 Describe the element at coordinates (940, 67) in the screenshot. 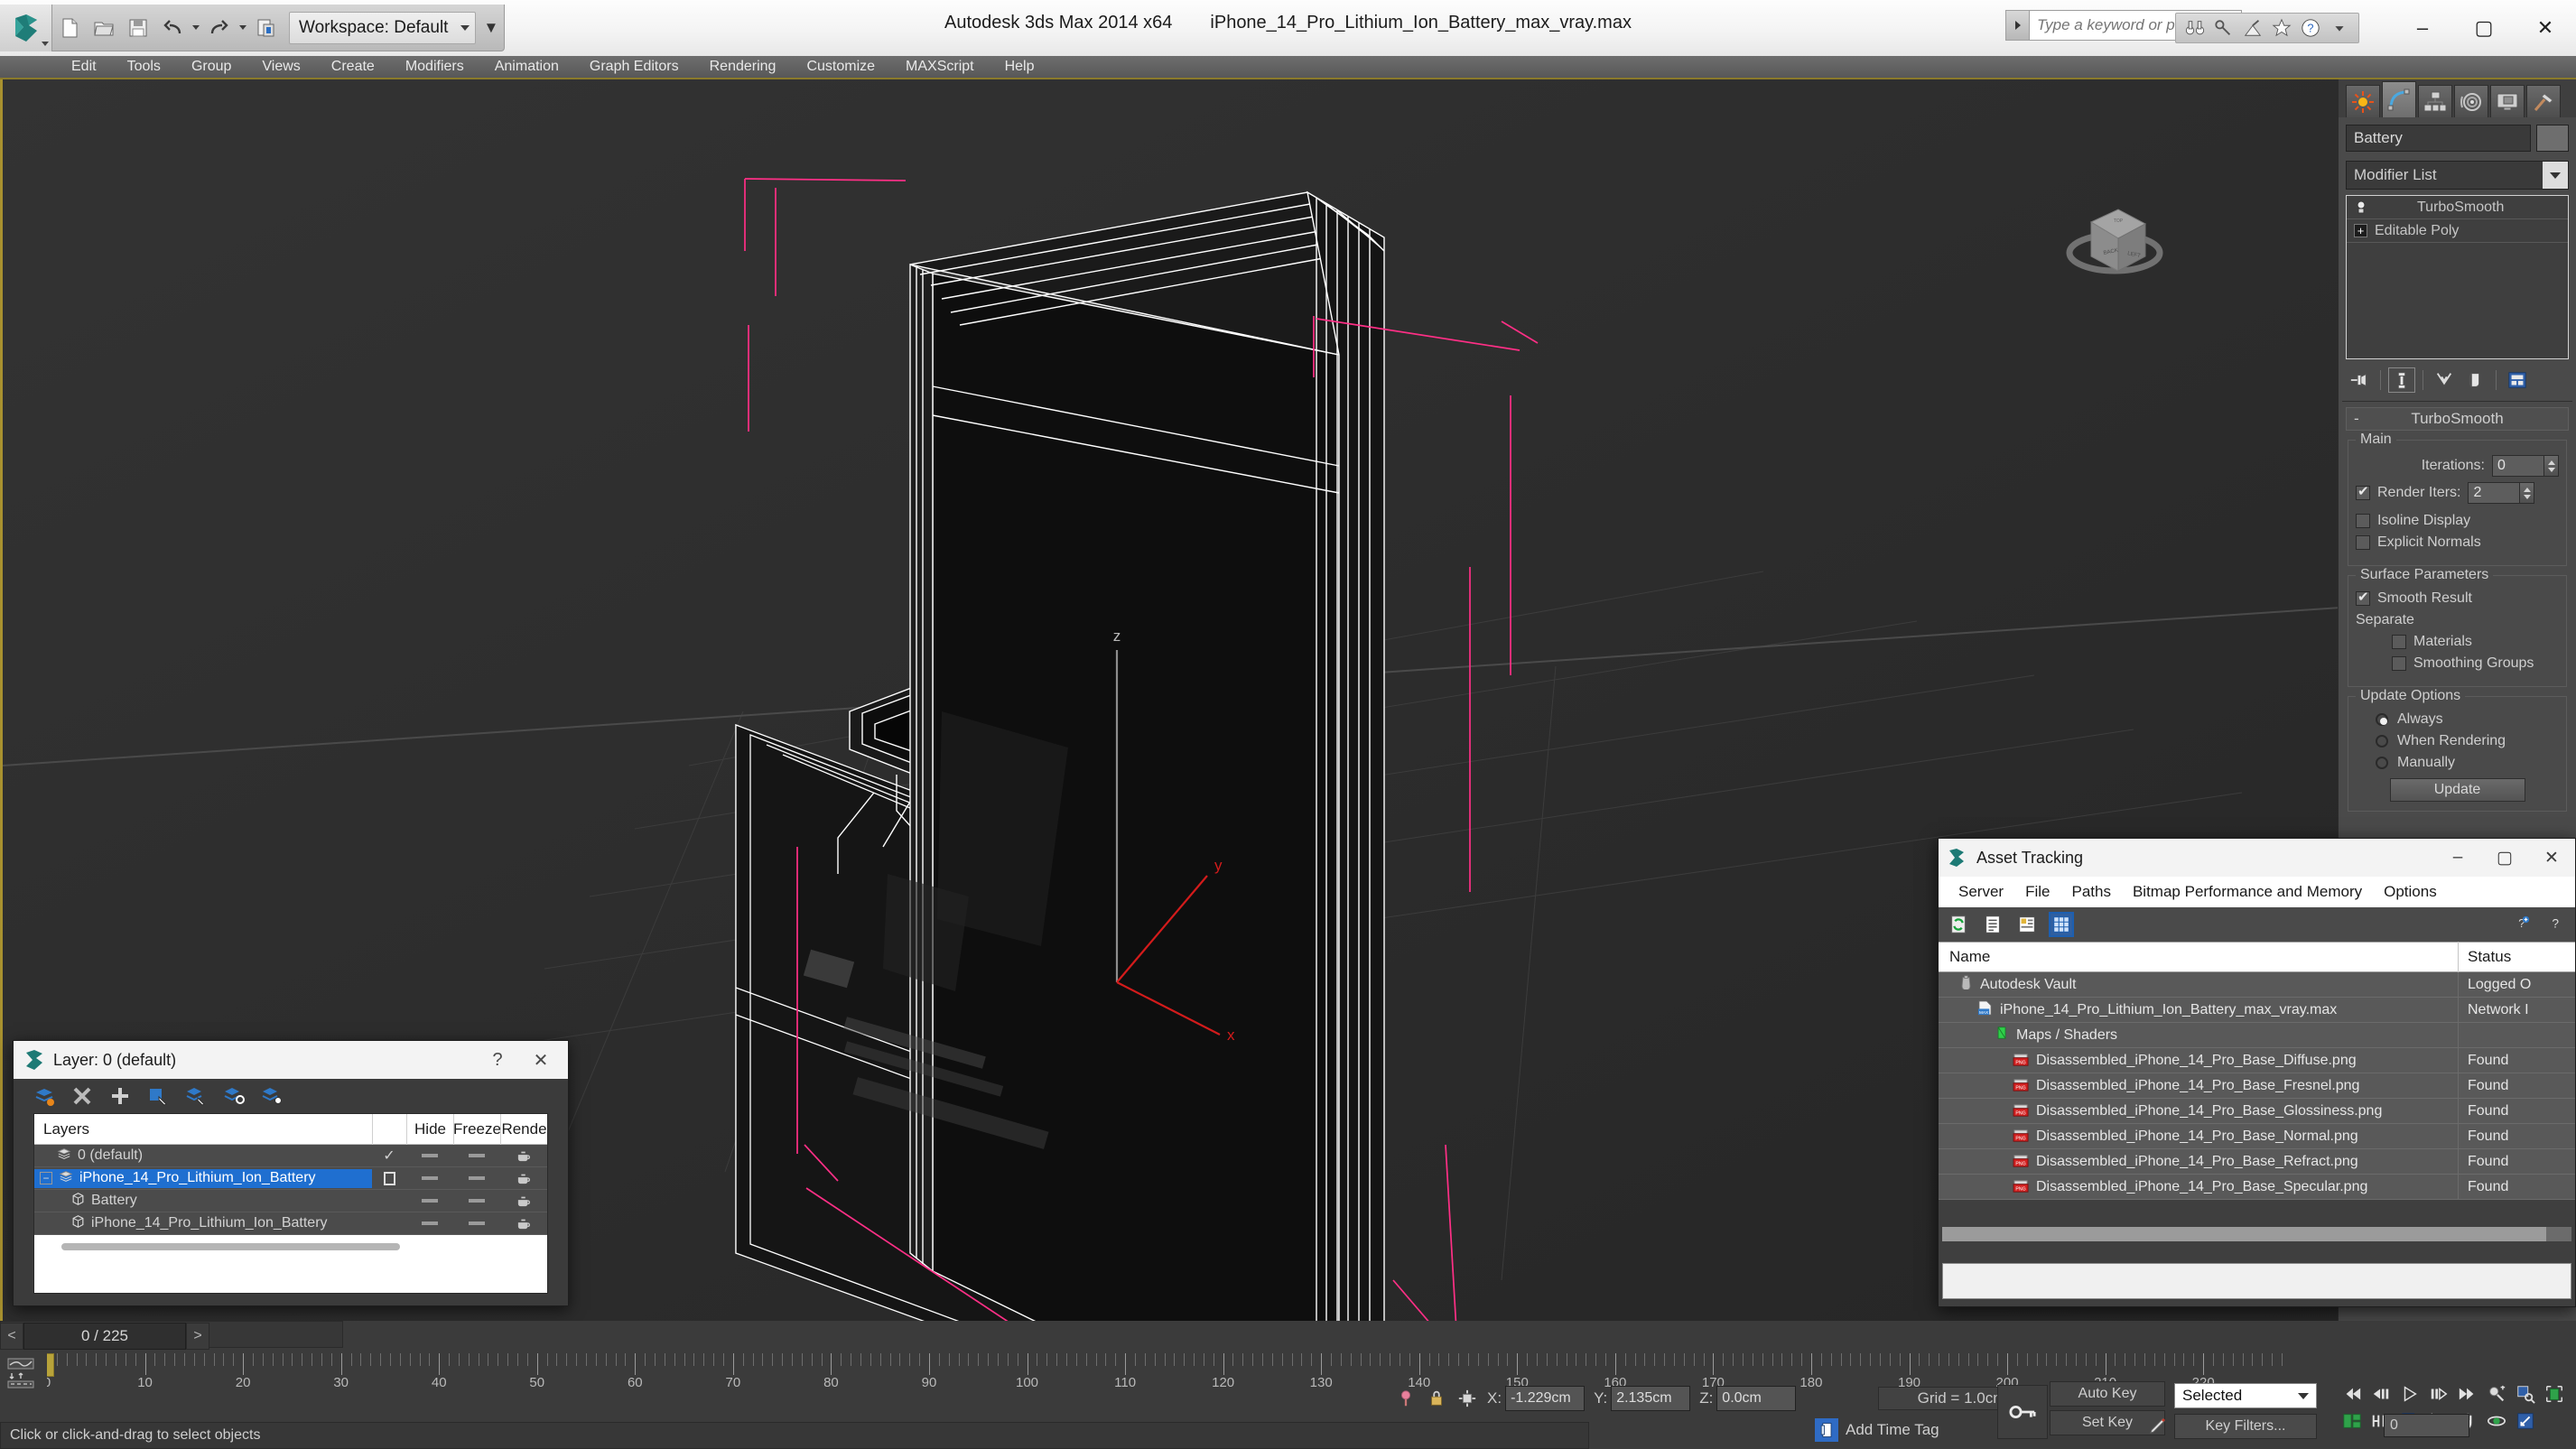

I see `menu-maxscript: MAXScript` at that location.